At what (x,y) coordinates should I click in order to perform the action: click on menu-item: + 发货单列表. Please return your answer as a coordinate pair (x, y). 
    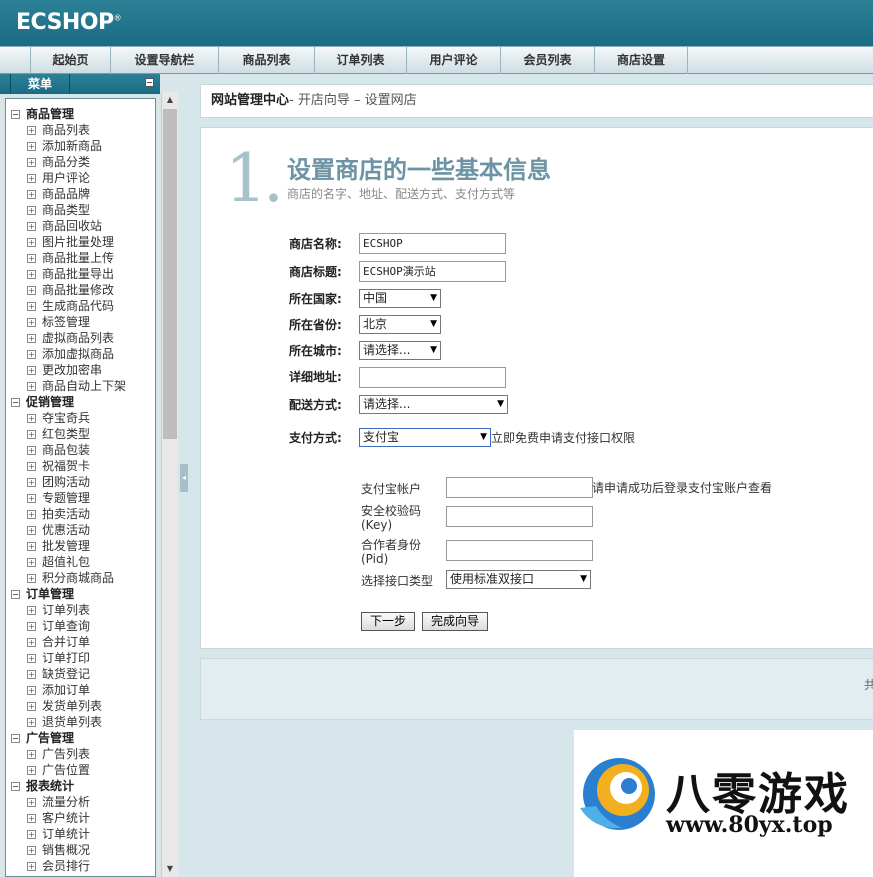
    Looking at the image, I should click on (64, 706).